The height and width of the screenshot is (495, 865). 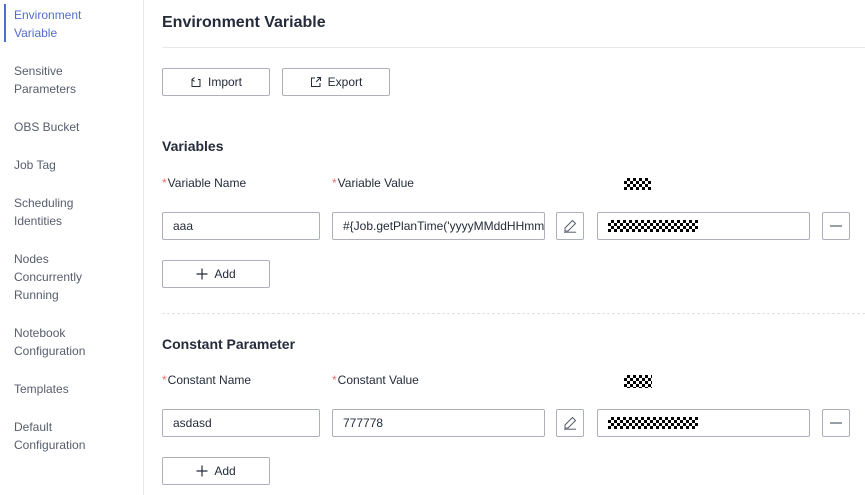 What do you see at coordinates (209, 380) in the screenshot?
I see `constant-name-label-text: Constant Name` at bounding box center [209, 380].